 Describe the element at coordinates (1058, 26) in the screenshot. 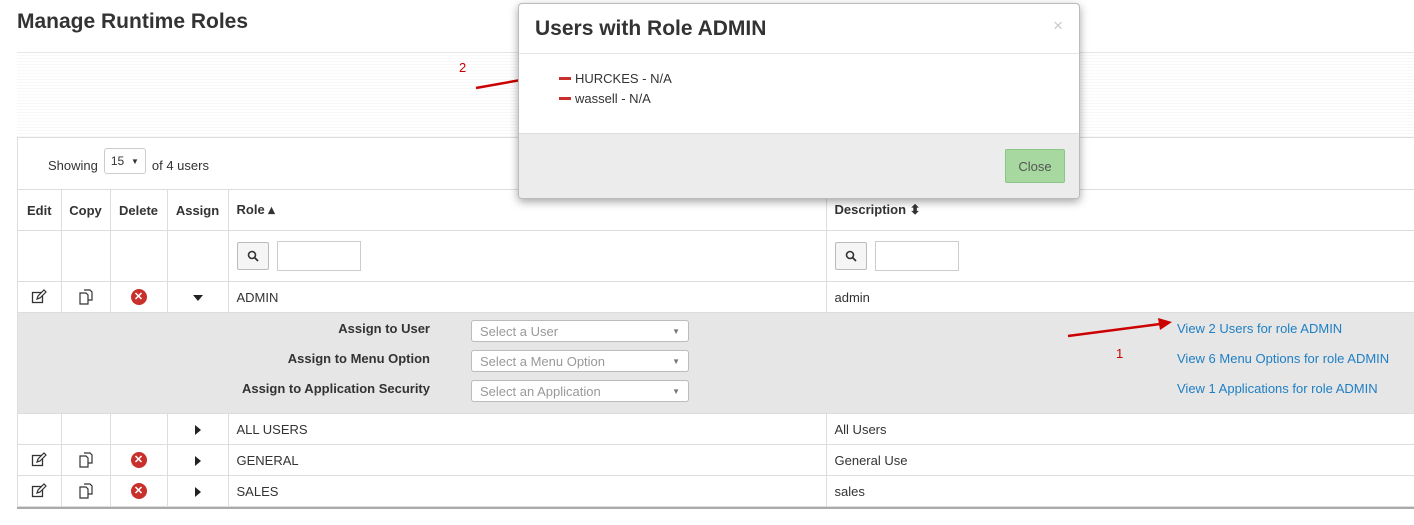

I see `close-icon: ×` at that location.